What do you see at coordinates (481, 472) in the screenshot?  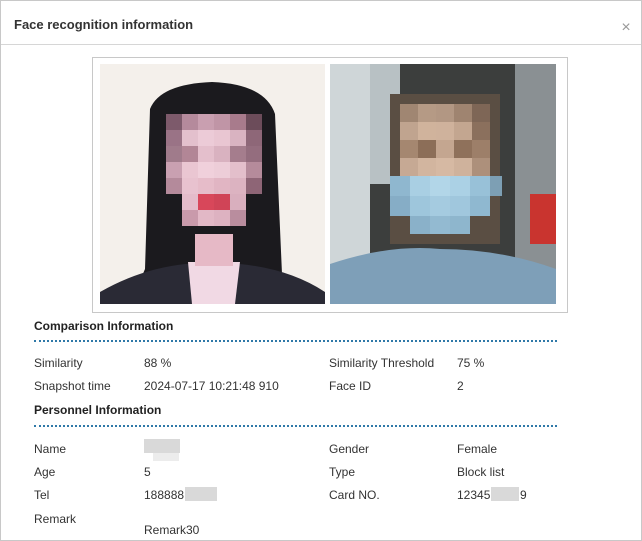 I see `type-value: Block list` at bounding box center [481, 472].